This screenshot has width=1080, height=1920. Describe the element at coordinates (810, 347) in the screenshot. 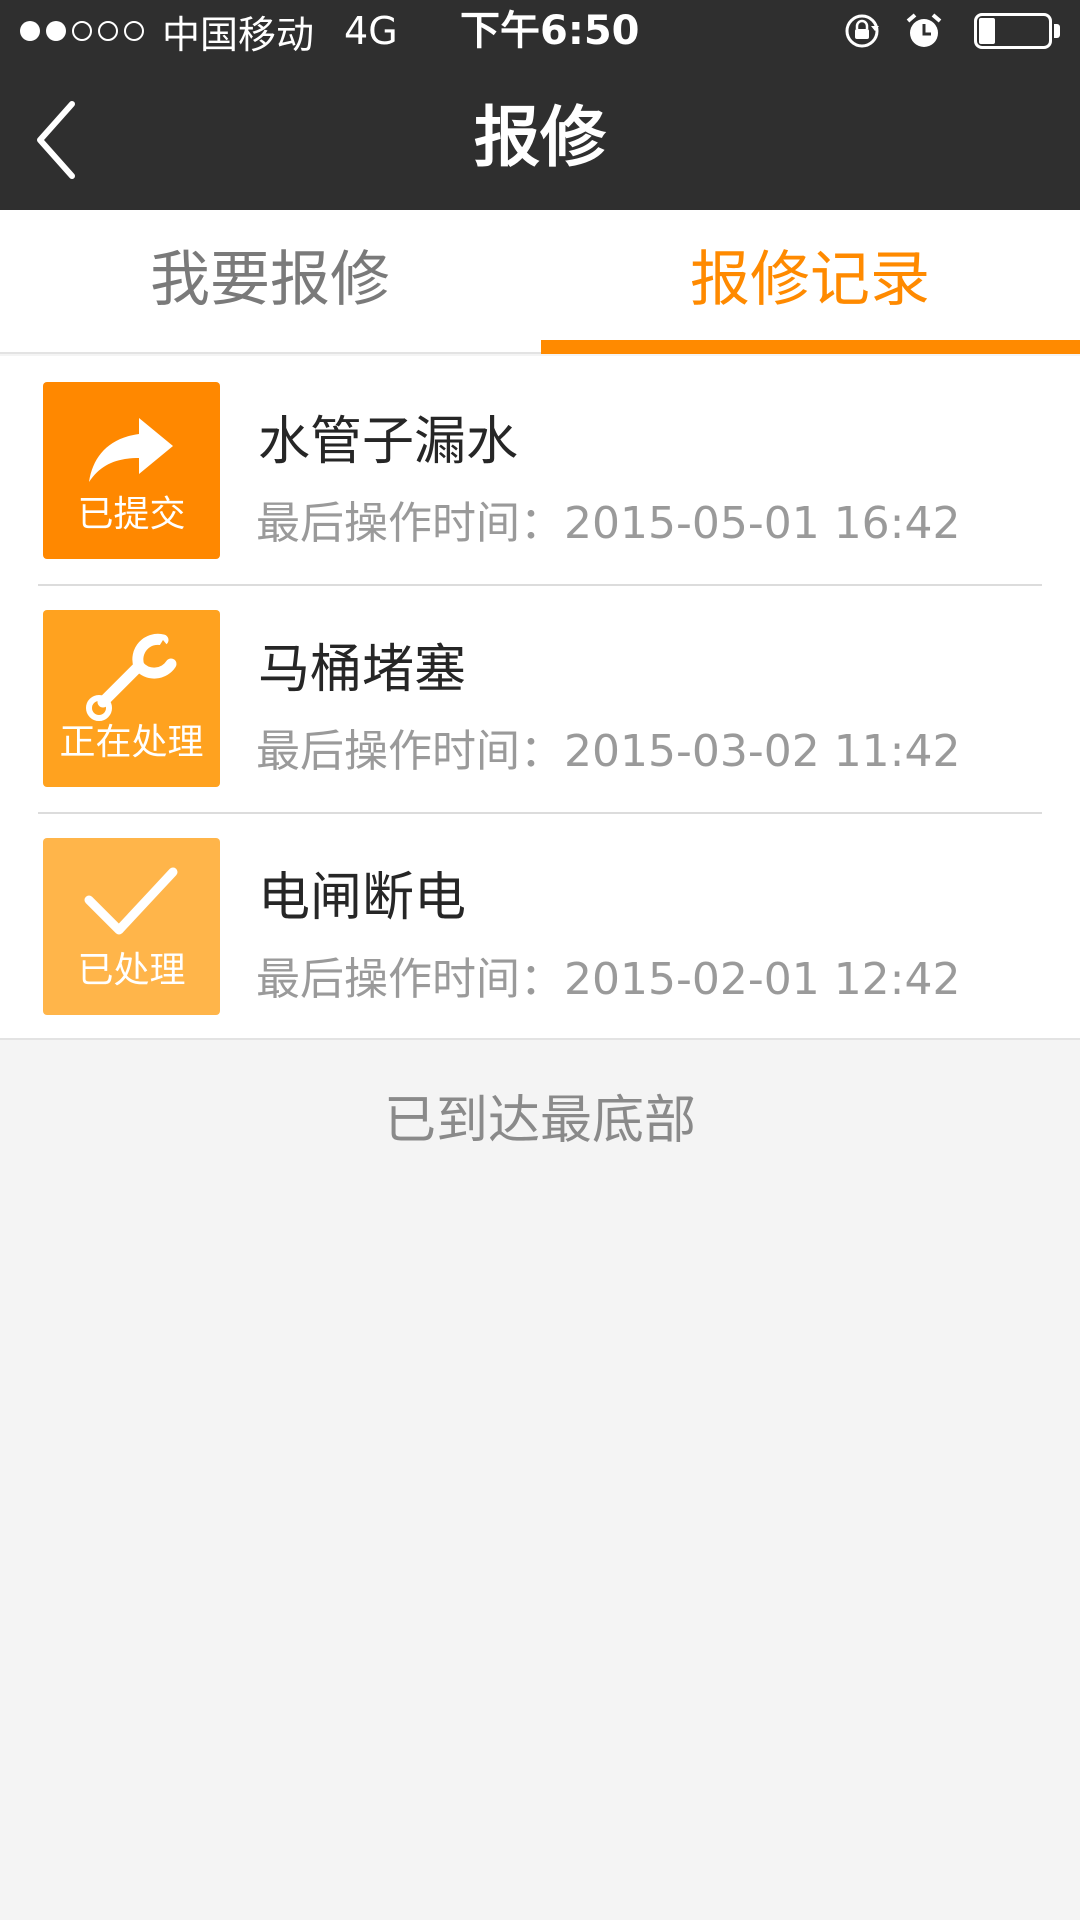

I see `active-tab-indicator` at that location.